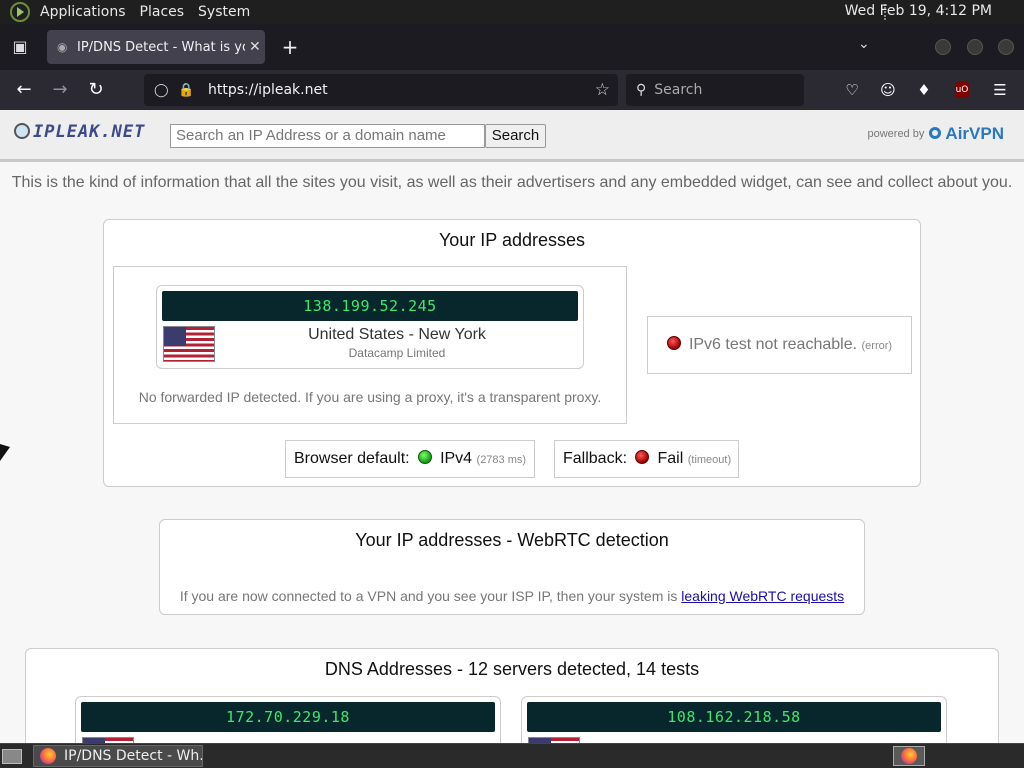 The width and height of the screenshot is (1024, 768). What do you see at coordinates (734, 717) in the screenshot?
I see `dns-ip: 108.162.218.58` at bounding box center [734, 717].